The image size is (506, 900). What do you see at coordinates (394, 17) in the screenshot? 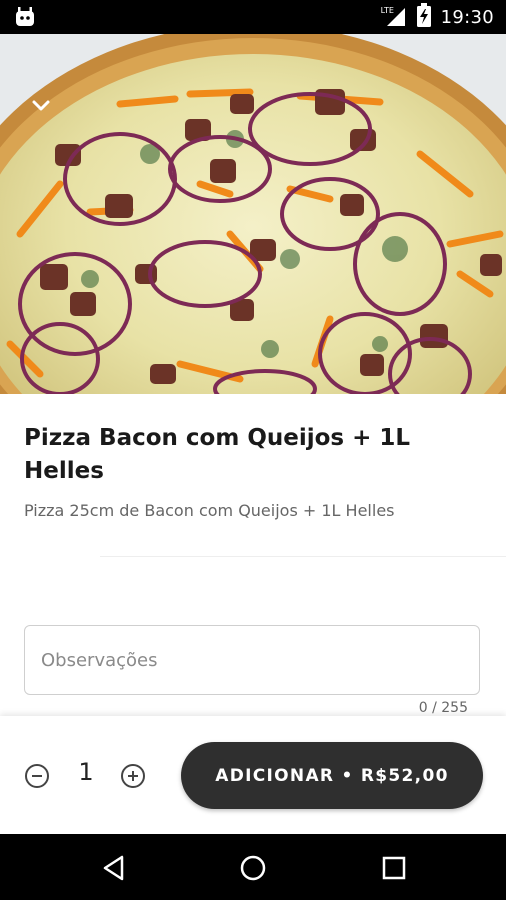
I see `lte-signal-icon: LTE` at bounding box center [394, 17].